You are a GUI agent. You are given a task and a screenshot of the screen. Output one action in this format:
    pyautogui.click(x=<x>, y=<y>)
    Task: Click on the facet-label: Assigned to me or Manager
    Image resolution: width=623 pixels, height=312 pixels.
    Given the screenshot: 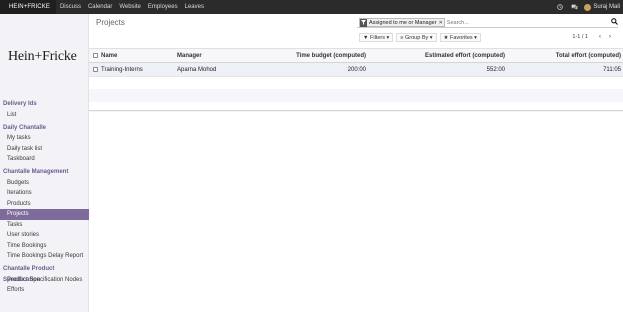 What is the action you would take?
    pyautogui.click(x=403, y=22)
    